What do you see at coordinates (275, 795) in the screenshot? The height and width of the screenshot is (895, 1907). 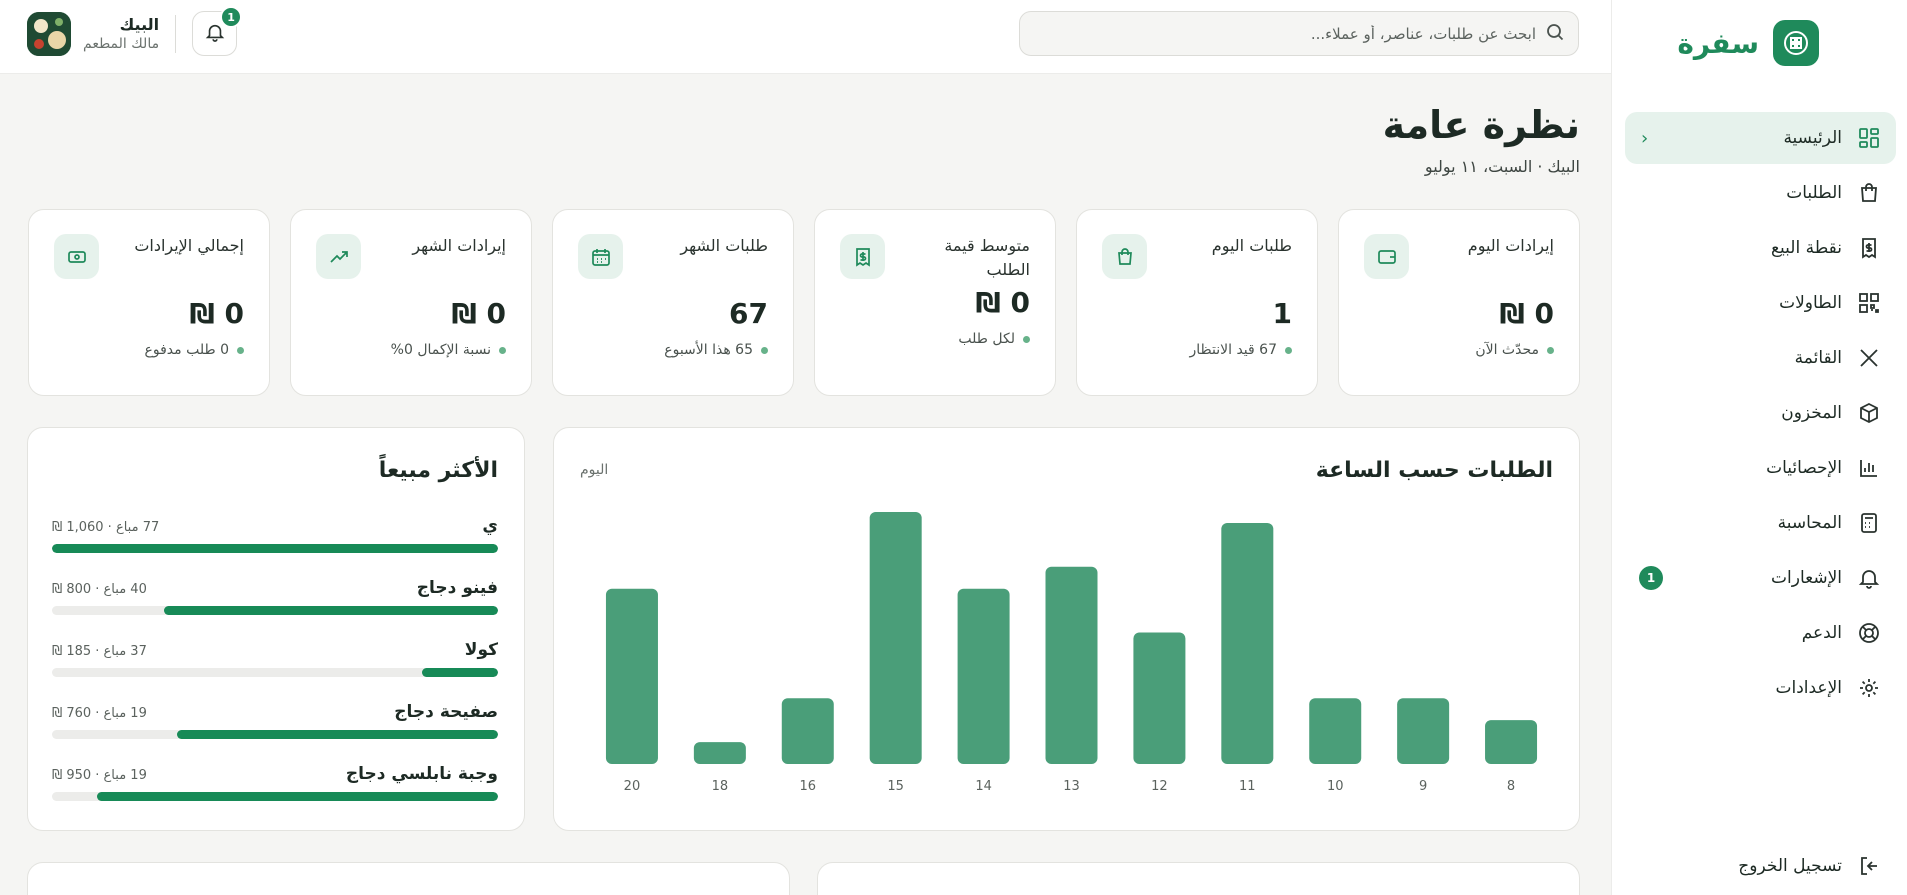 I see `list-item: وجبة نابلسي دجاج 19 مباع · 950 ₪` at bounding box center [275, 795].